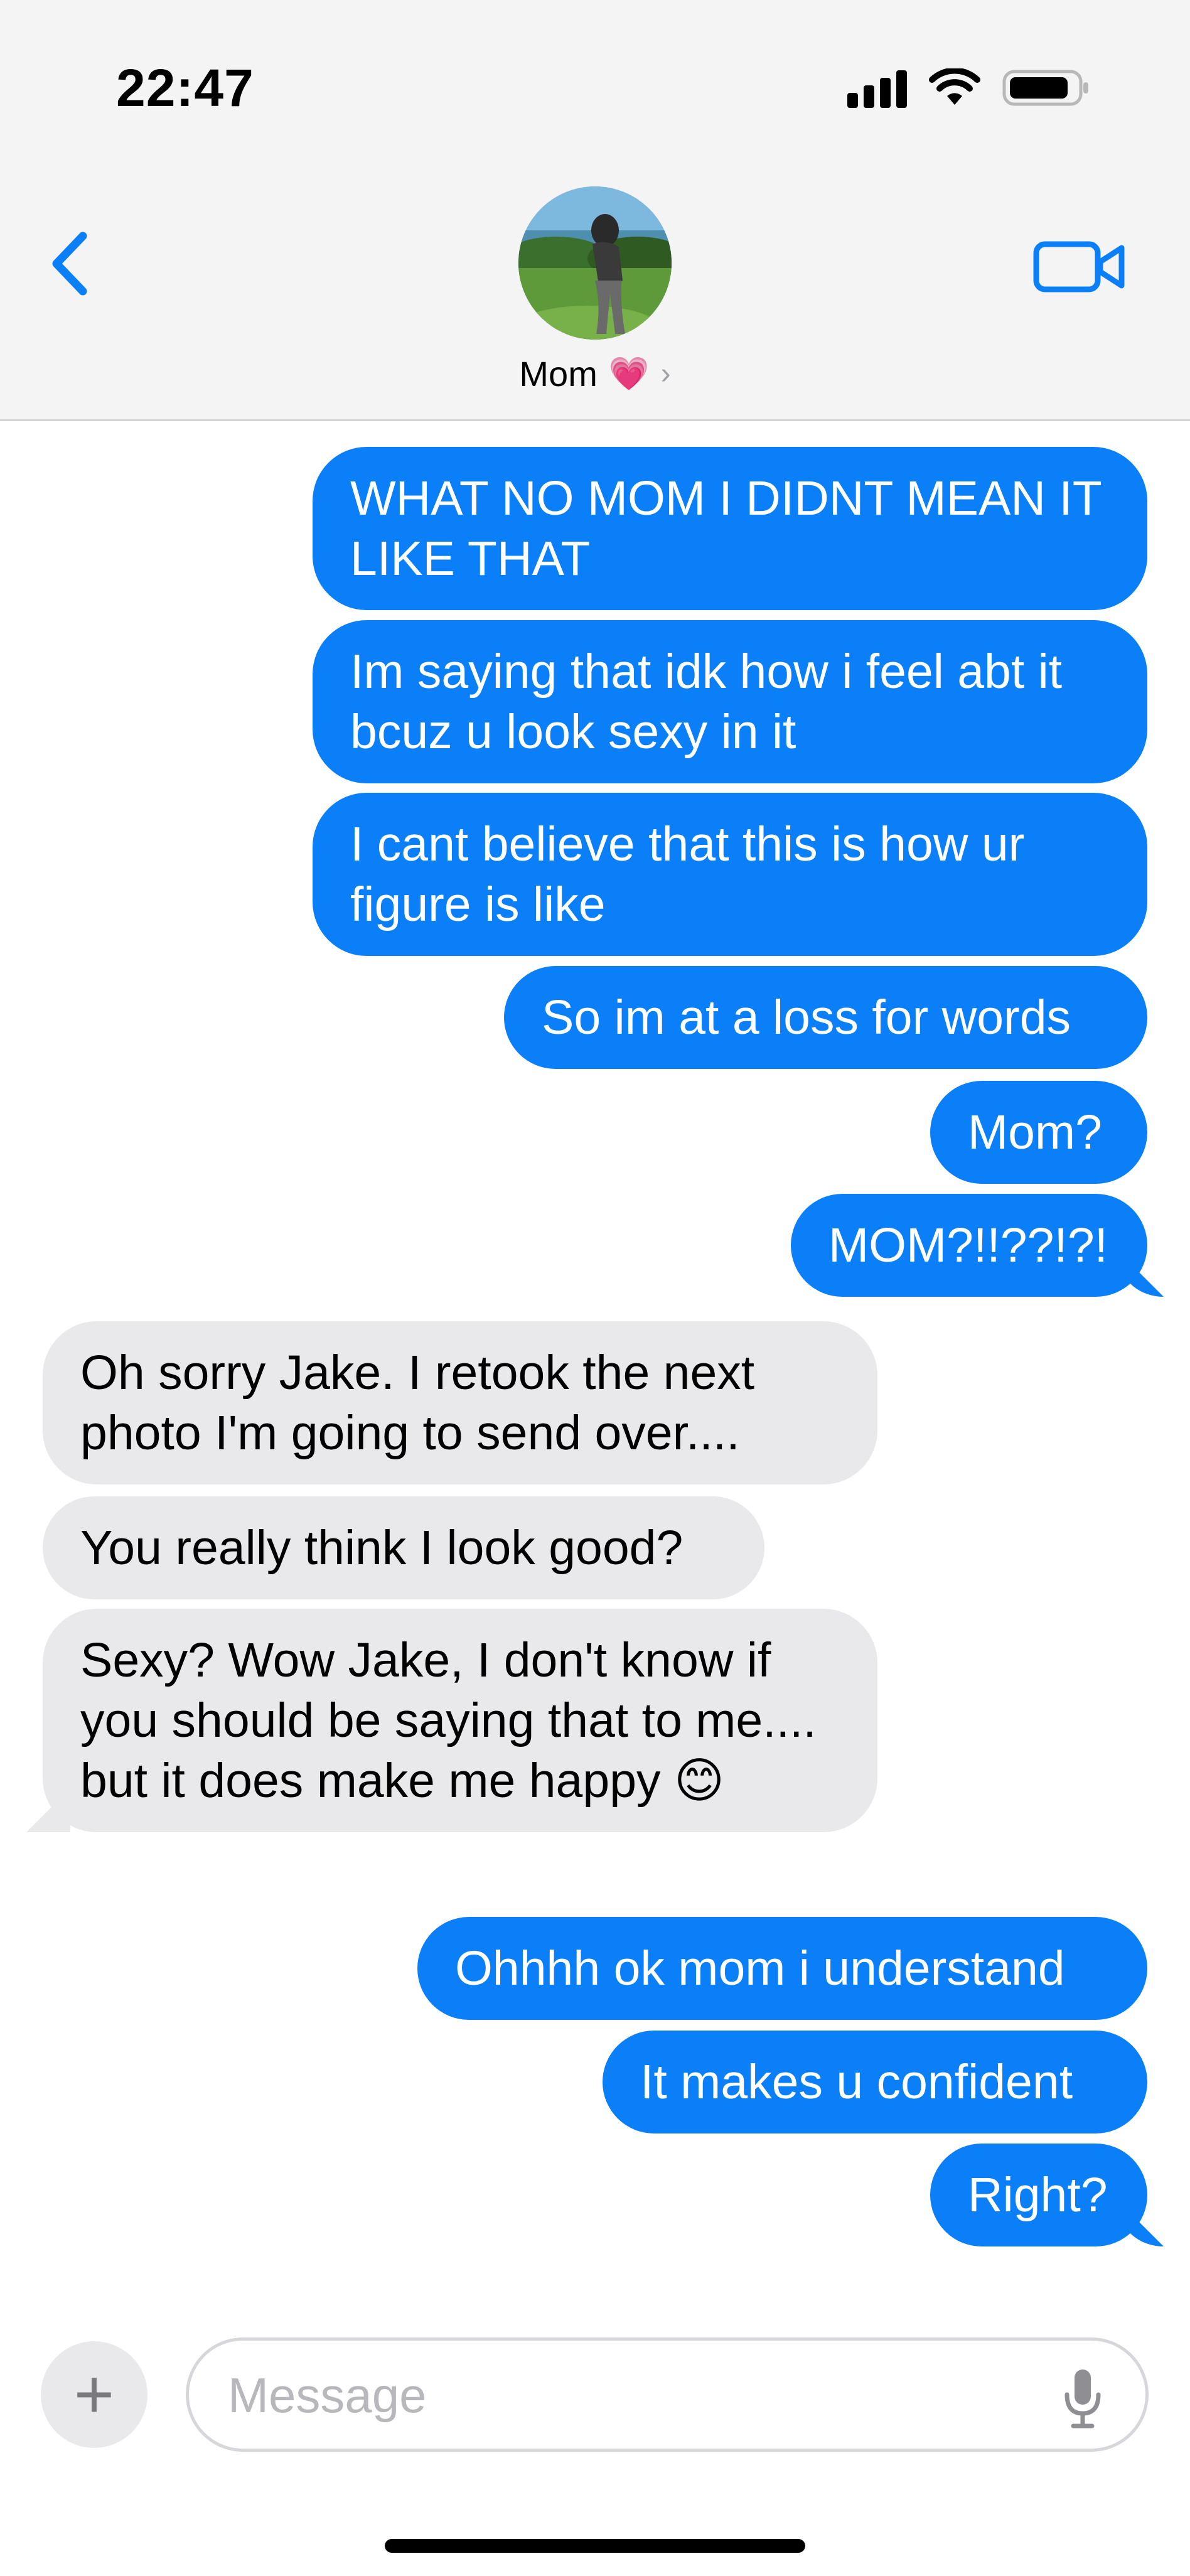 This screenshot has width=1190, height=2576. What do you see at coordinates (1038, 1132) in the screenshot?
I see `message-bubble-sent: Mom?` at bounding box center [1038, 1132].